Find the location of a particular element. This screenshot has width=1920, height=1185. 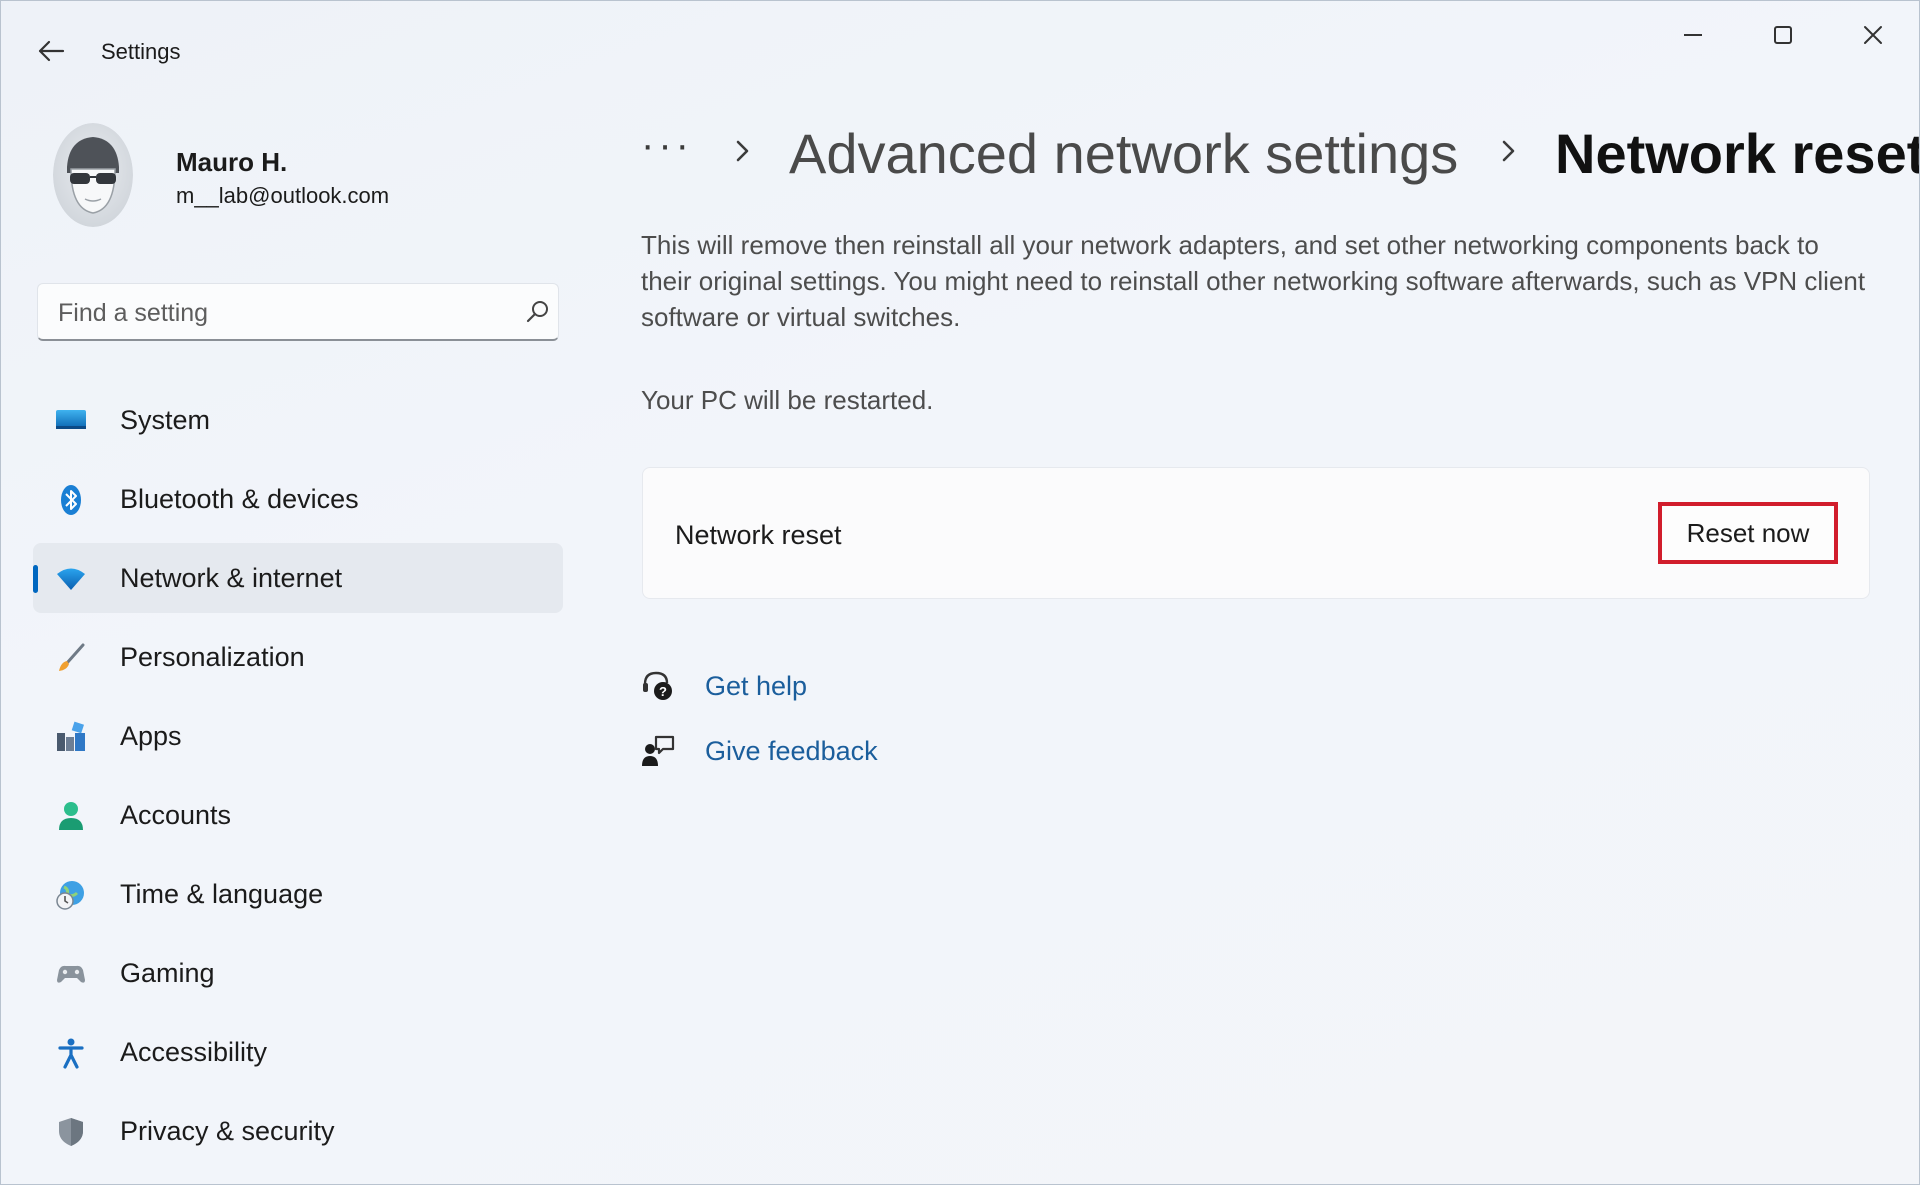

minimize-button is located at coordinates (1693, 35).